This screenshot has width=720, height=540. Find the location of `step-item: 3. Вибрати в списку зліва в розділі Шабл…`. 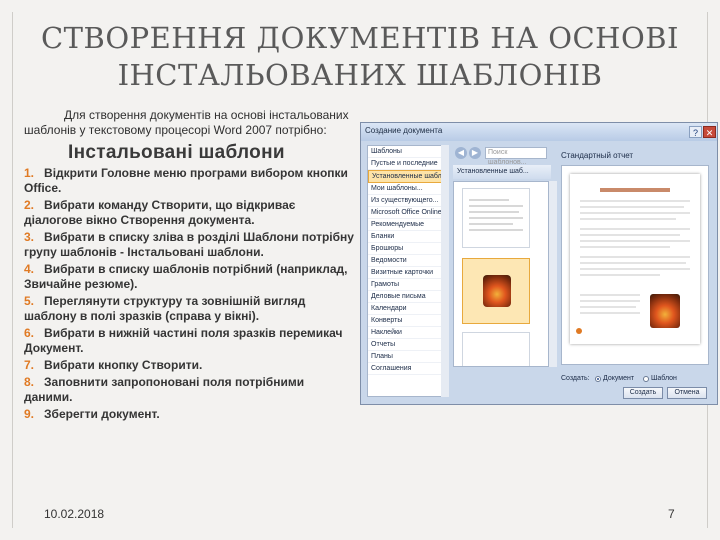

step-item: 3. Вибрати в списку зліва в розділі Шабл… is located at coordinates (189, 245).